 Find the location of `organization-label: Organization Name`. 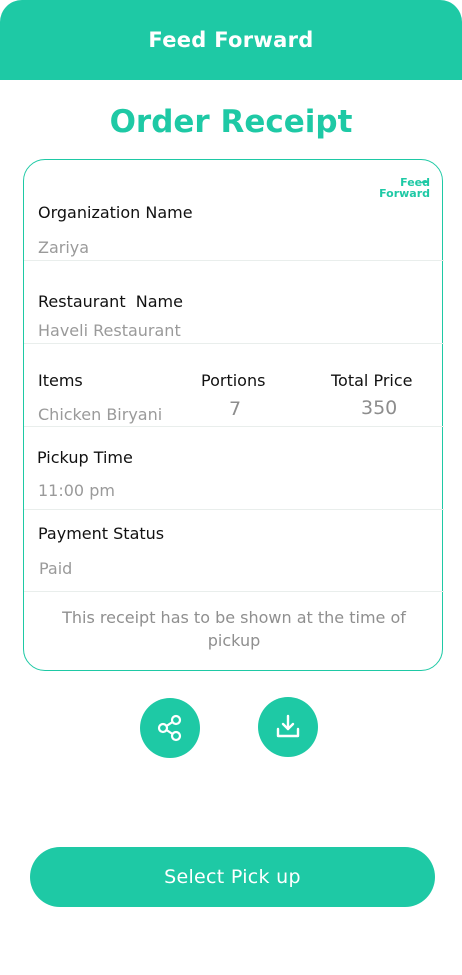

organization-label: Organization Name is located at coordinates (115, 212).